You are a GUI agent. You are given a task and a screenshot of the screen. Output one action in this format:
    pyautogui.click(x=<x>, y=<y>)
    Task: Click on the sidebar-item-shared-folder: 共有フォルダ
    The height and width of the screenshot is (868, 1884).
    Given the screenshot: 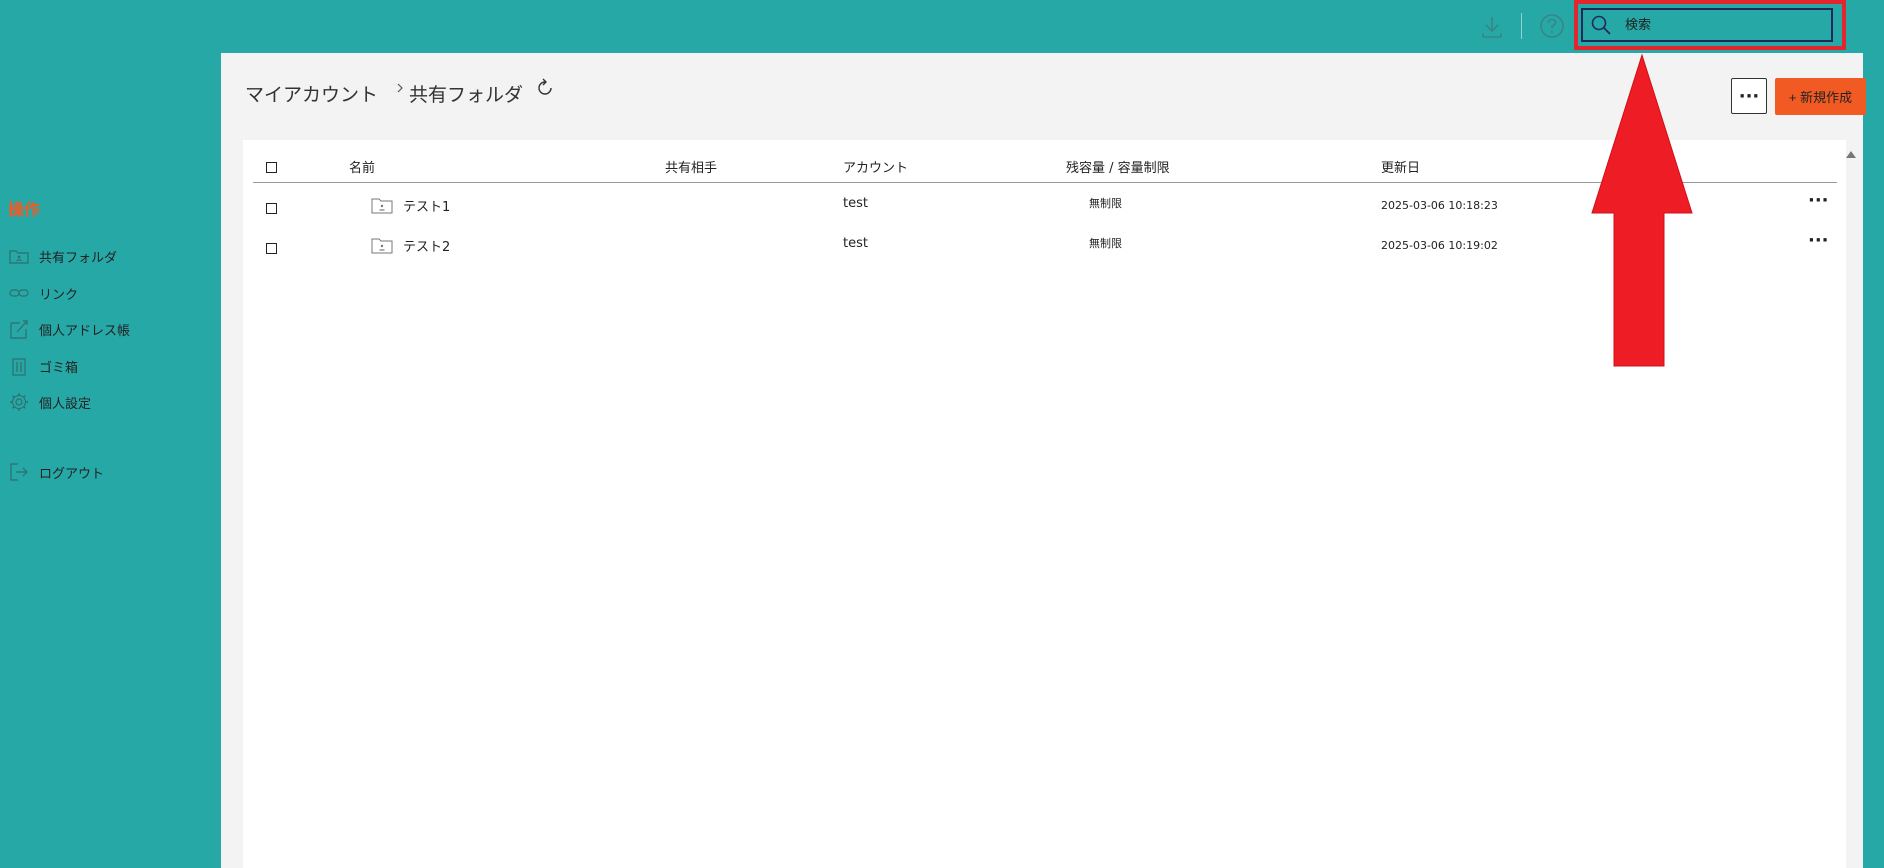 What is the action you would take?
    pyautogui.click(x=62, y=256)
    